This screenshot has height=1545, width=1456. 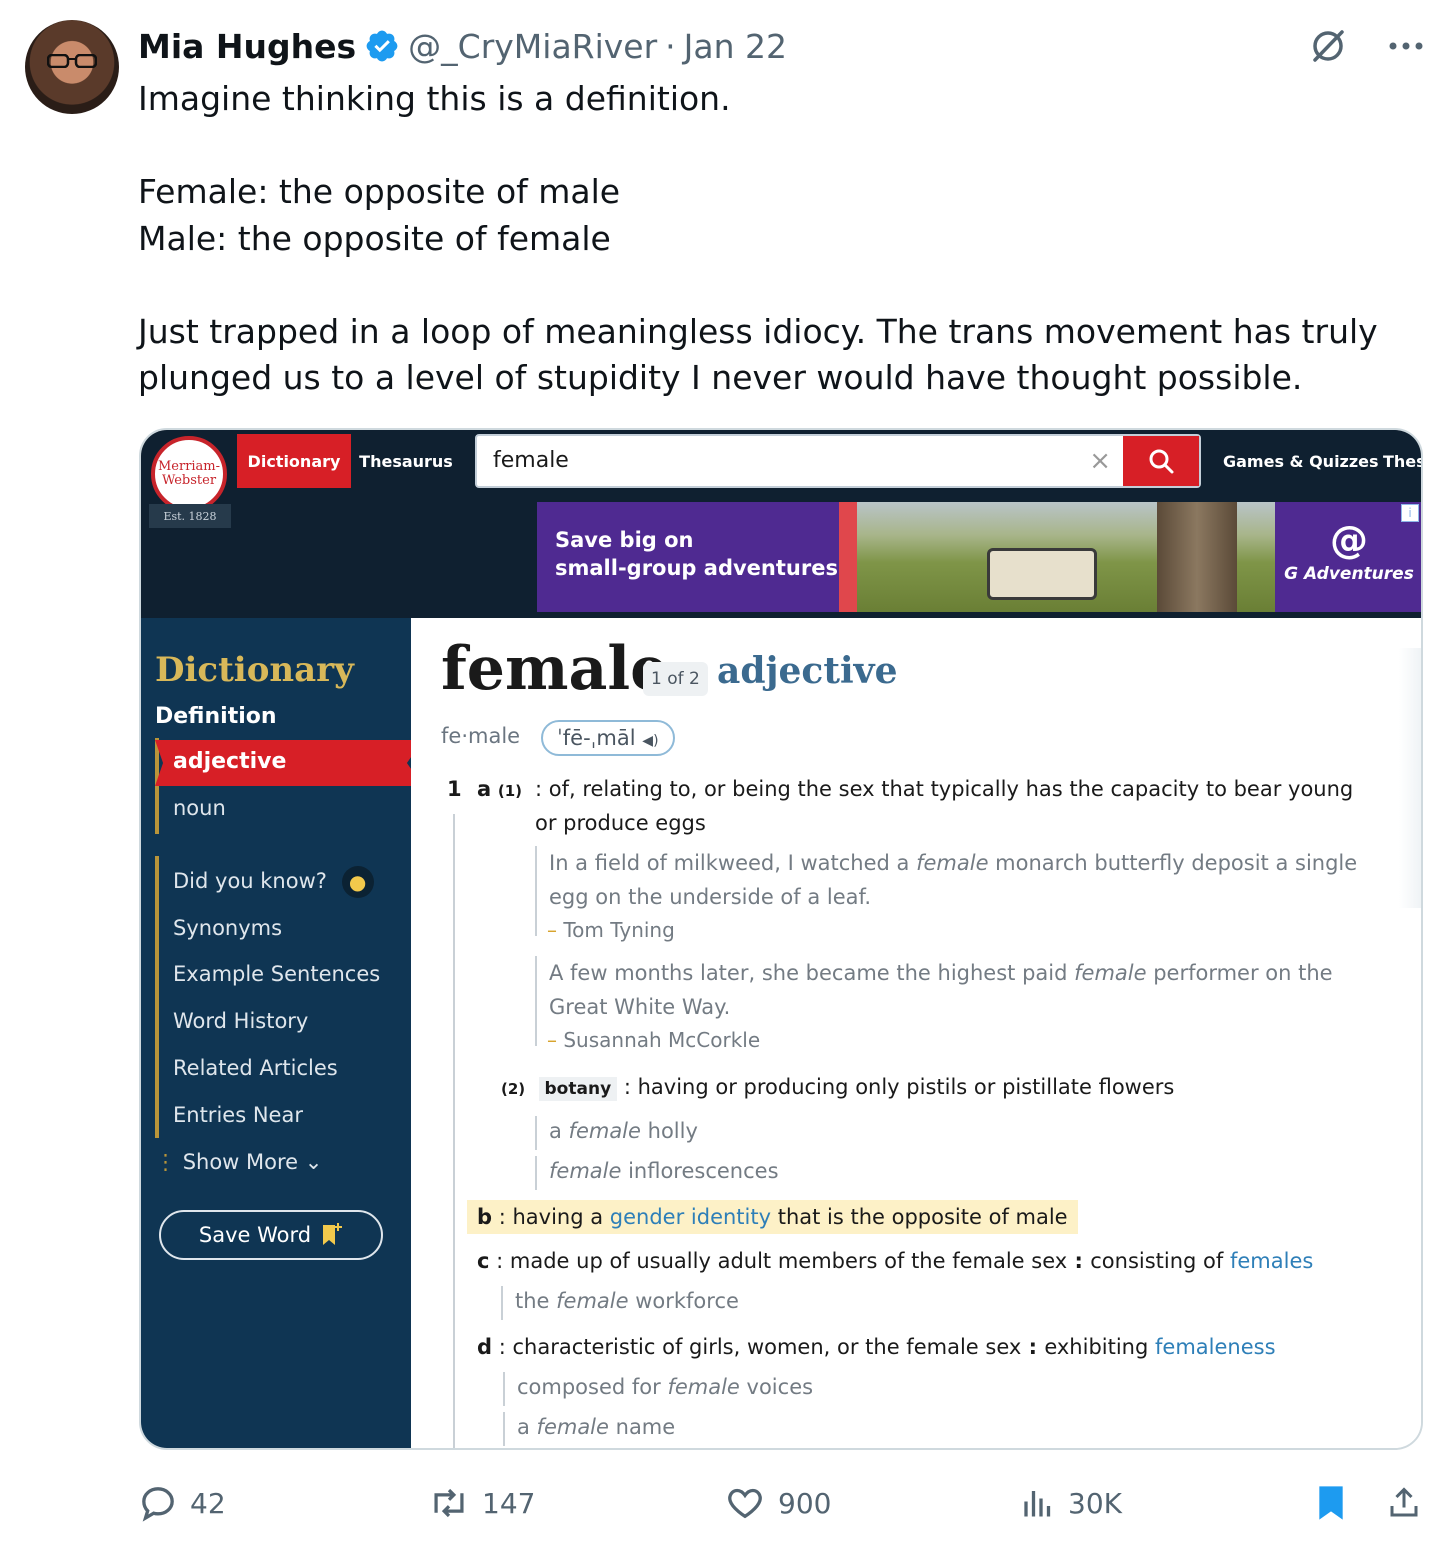 What do you see at coordinates (513, 1089) in the screenshot?
I see `subsense-number: (2)` at bounding box center [513, 1089].